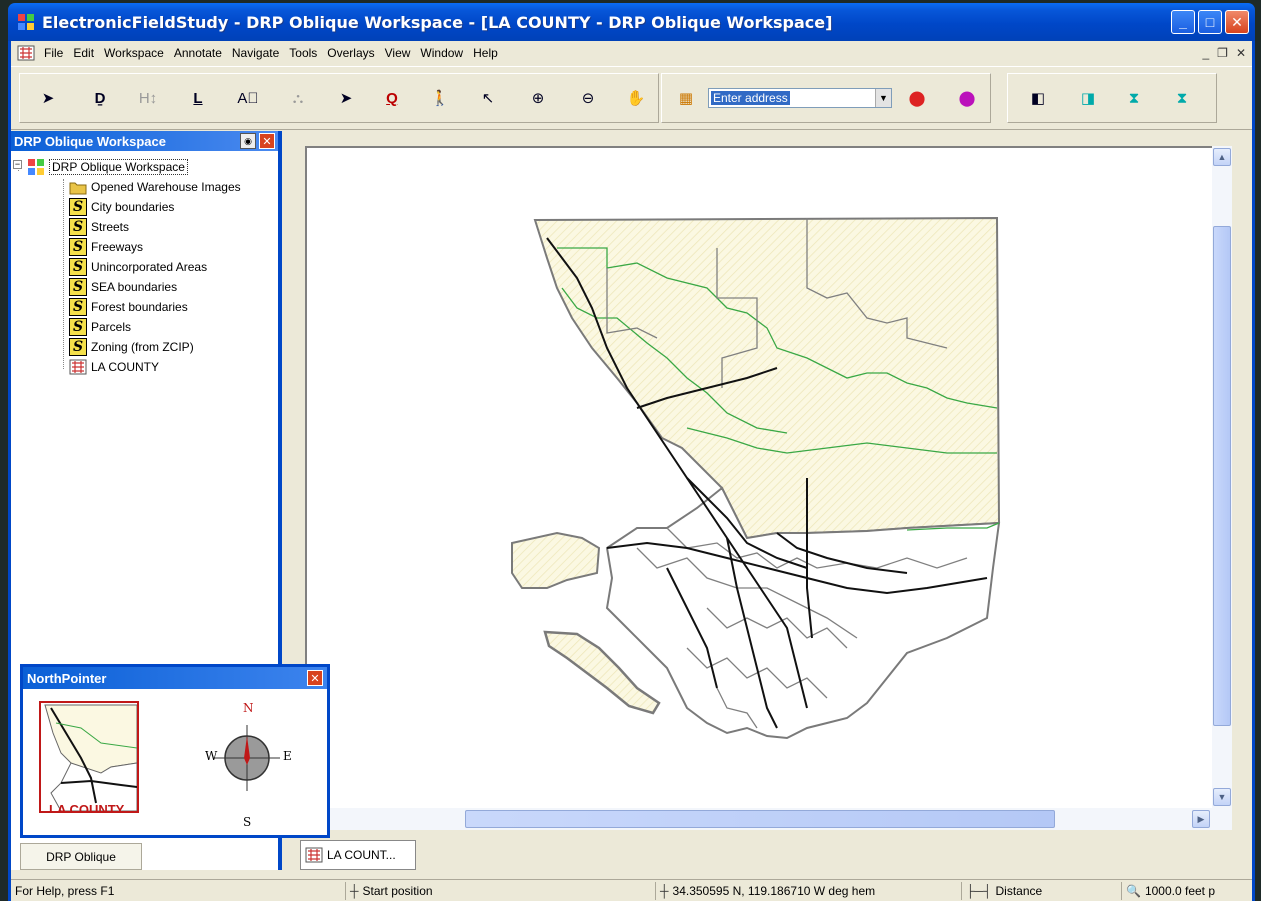 The width and height of the screenshot is (1261, 901). I want to click on oblique-south-icon: ⧗, so click(1182, 98).